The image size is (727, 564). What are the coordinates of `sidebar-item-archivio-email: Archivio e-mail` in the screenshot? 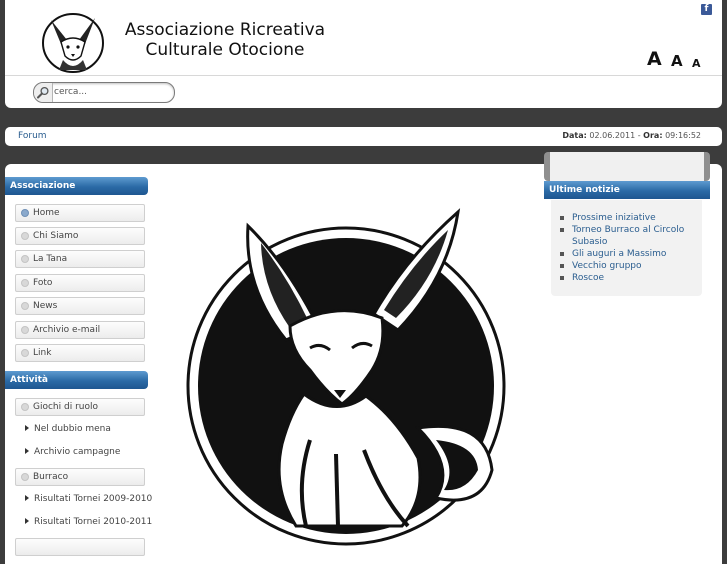 It's located at (80, 330).